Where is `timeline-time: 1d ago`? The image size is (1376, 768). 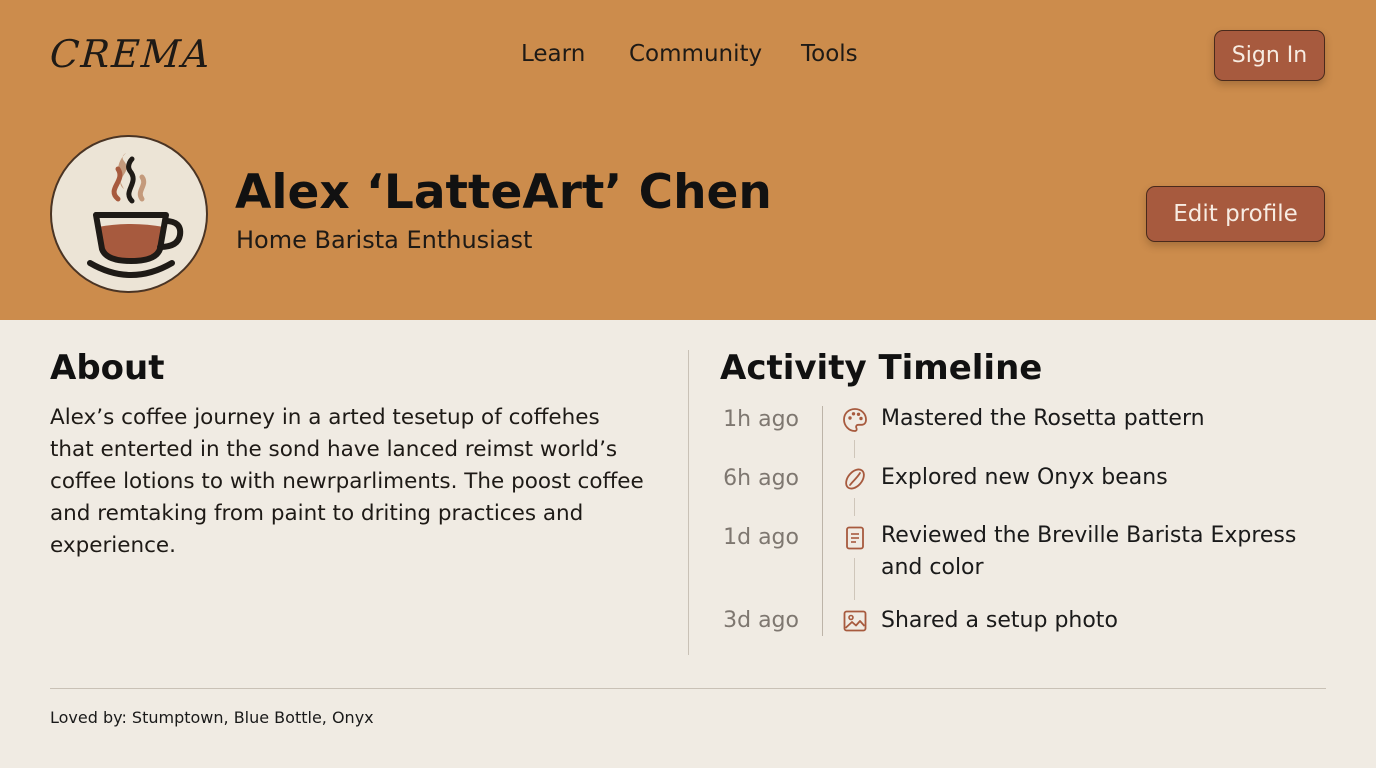 timeline-time: 1d ago is located at coordinates (761, 537).